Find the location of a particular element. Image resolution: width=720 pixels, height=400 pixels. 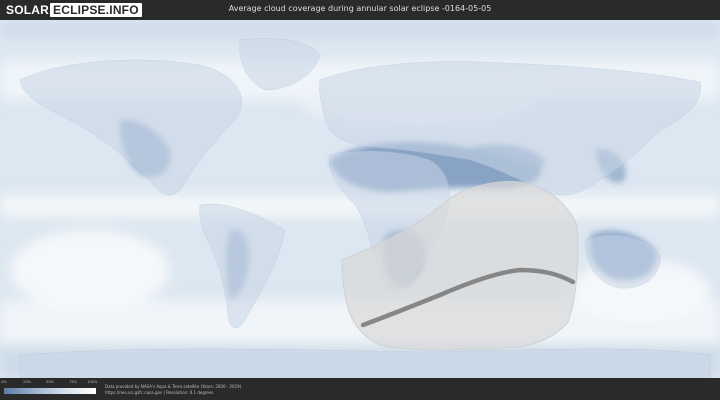

legend-tick: 100% is located at coordinates (92, 382).